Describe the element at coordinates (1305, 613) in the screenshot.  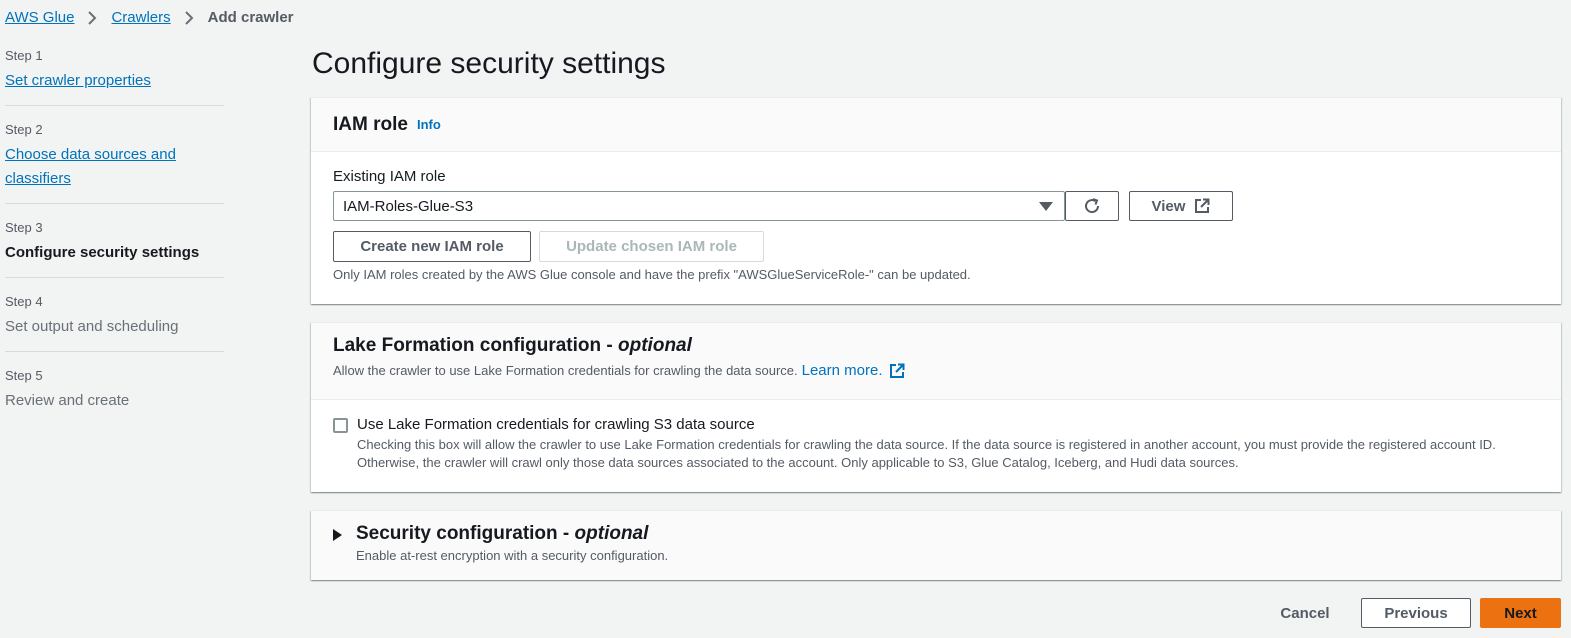
I see `cancel-button: Cancel` at that location.